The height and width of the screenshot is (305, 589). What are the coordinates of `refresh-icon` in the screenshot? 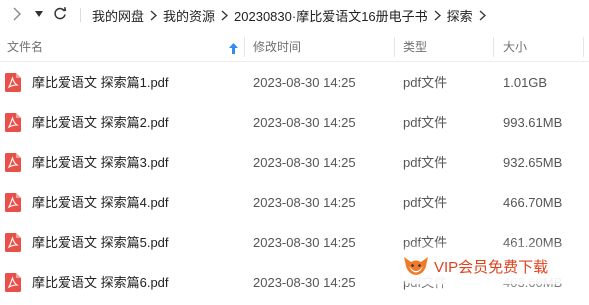 It's located at (60, 13).